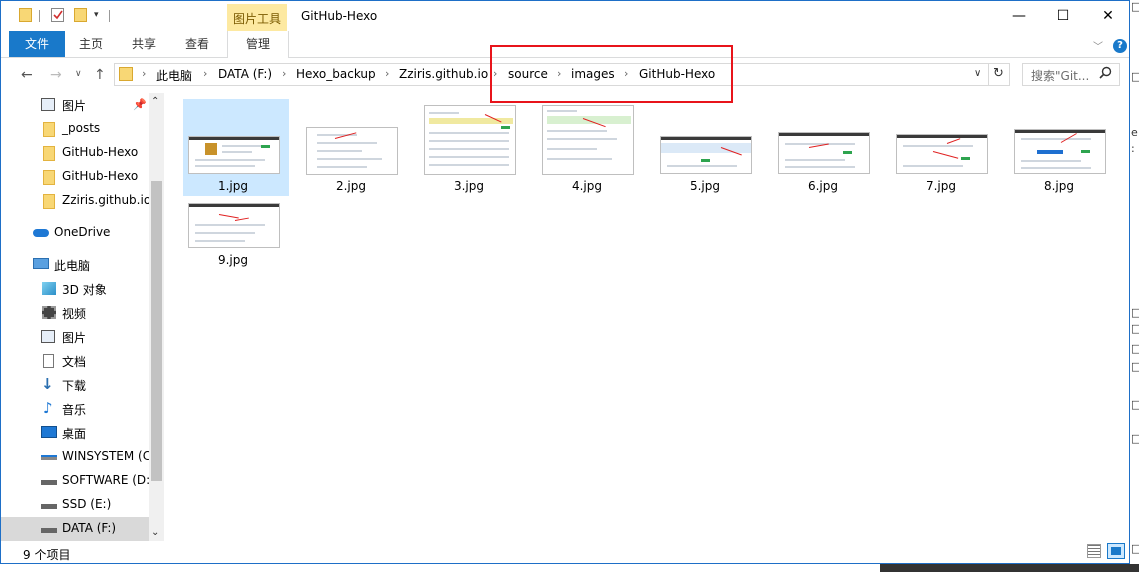 The image size is (1139, 572). Describe the element at coordinates (245, 74) in the screenshot. I see `breadcrumb-data-drive: DATA (F:)` at that location.